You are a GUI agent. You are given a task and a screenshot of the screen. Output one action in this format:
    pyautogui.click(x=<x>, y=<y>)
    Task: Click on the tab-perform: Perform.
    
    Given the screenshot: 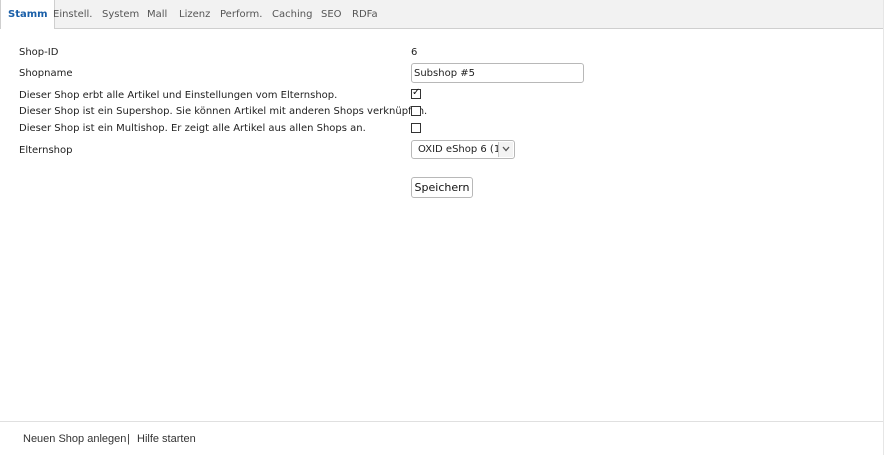 What is the action you would take?
    pyautogui.click(x=241, y=14)
    